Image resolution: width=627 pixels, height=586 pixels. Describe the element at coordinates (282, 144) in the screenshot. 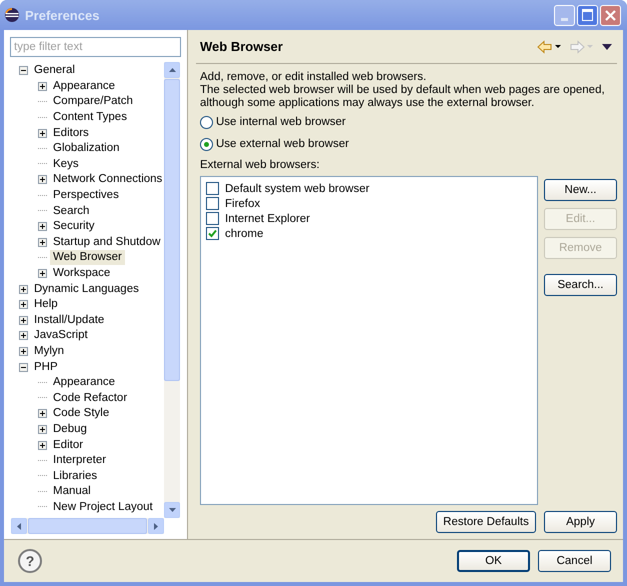

I see `radio-label: Use external web browser` at that location.